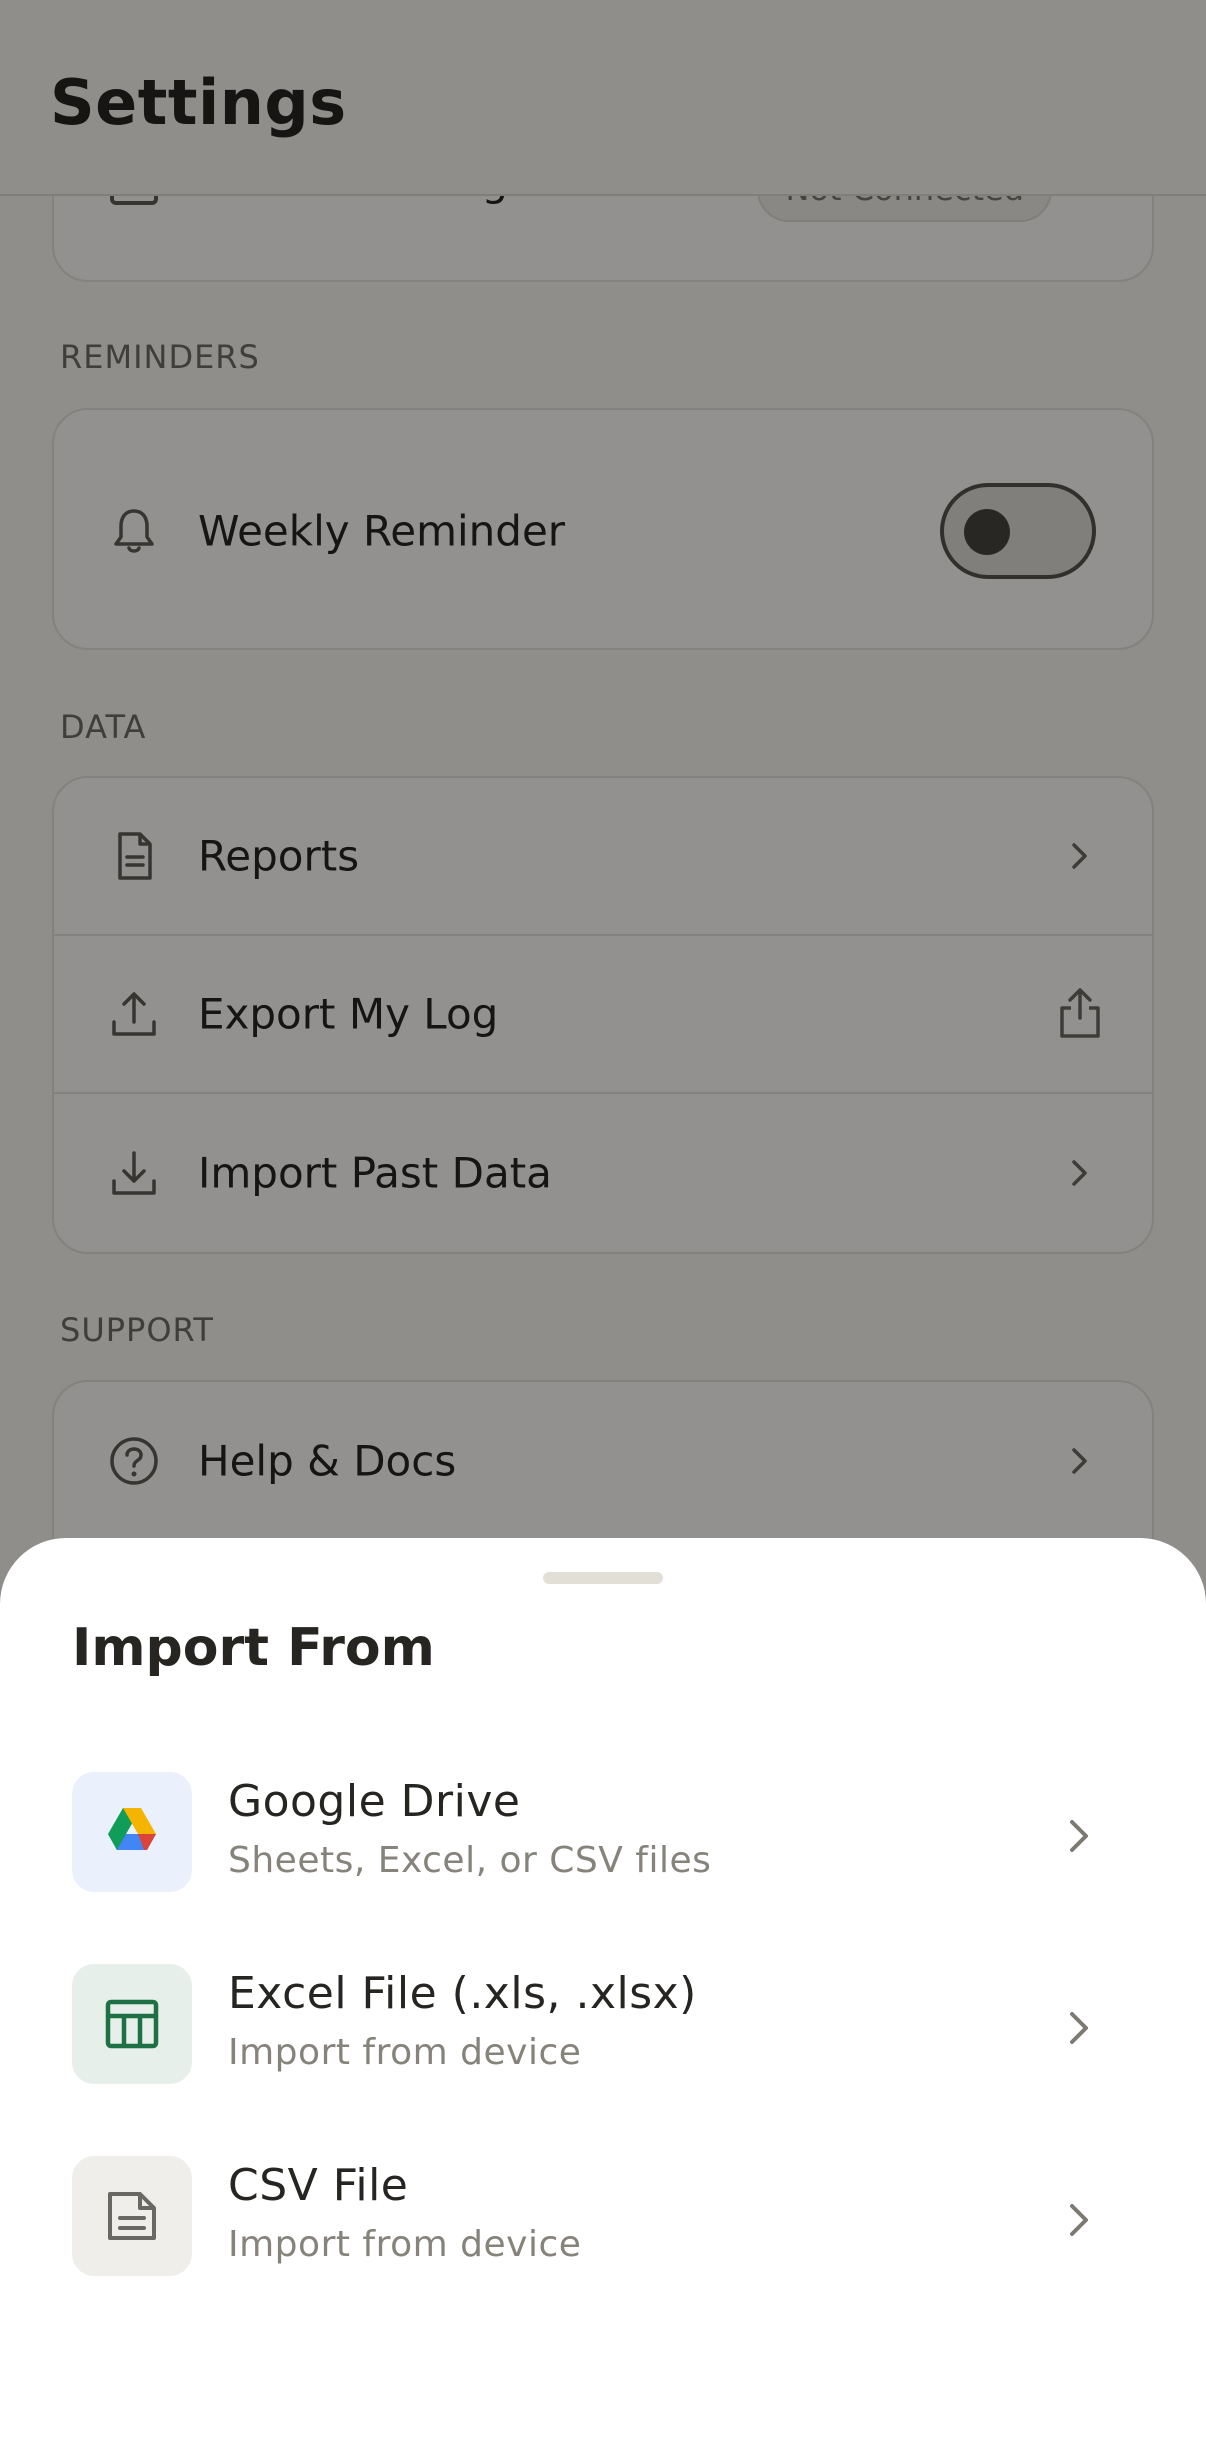 The image size is (1206, 2462). Describe the element at coordinates (603, 2217) in the screenshot. I see `import-option-csv-file: CSV File Import from device` at that location.